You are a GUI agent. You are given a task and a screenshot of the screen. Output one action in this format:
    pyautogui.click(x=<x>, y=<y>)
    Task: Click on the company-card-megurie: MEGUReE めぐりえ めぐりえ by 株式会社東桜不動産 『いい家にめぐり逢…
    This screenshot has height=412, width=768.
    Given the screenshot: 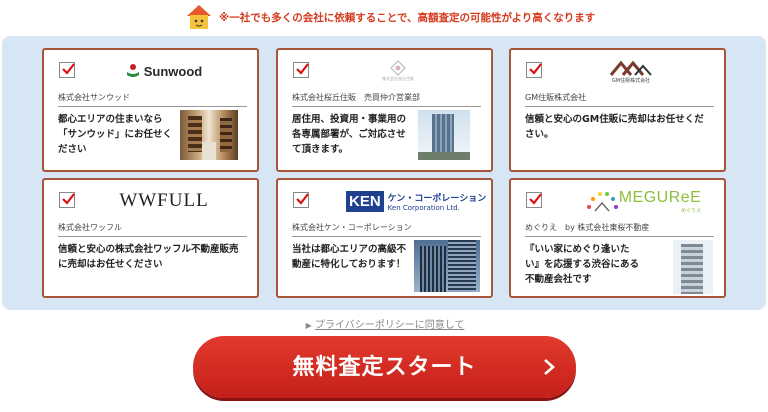 What is the action you would take?
    pyautogui.click(x=617, y=238)
    